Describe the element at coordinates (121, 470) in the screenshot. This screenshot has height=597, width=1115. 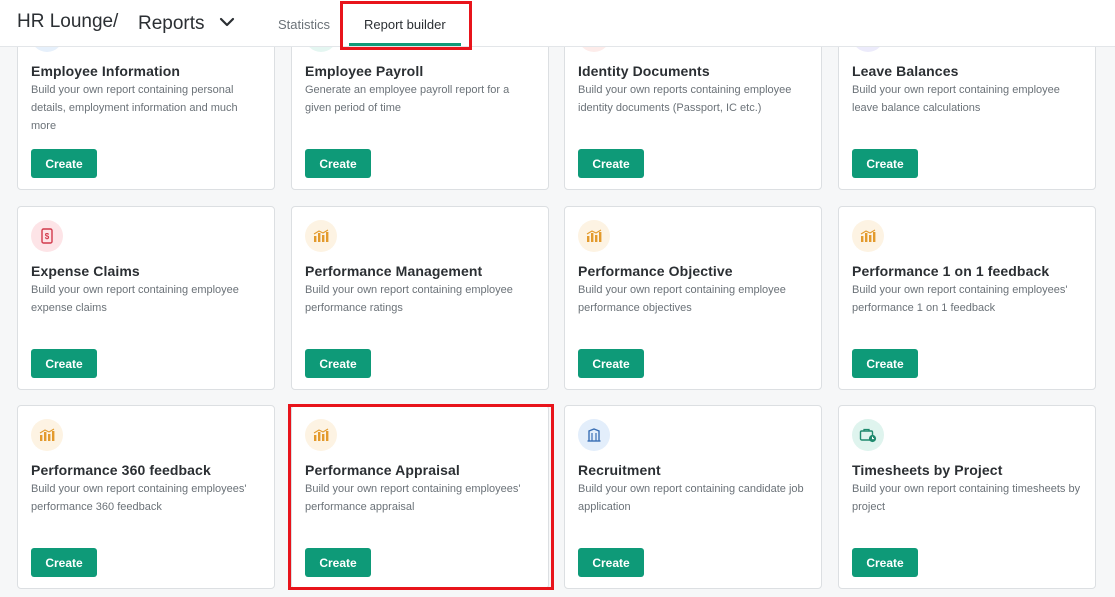
I see `card-title: Performance 360 feedback` at that location.